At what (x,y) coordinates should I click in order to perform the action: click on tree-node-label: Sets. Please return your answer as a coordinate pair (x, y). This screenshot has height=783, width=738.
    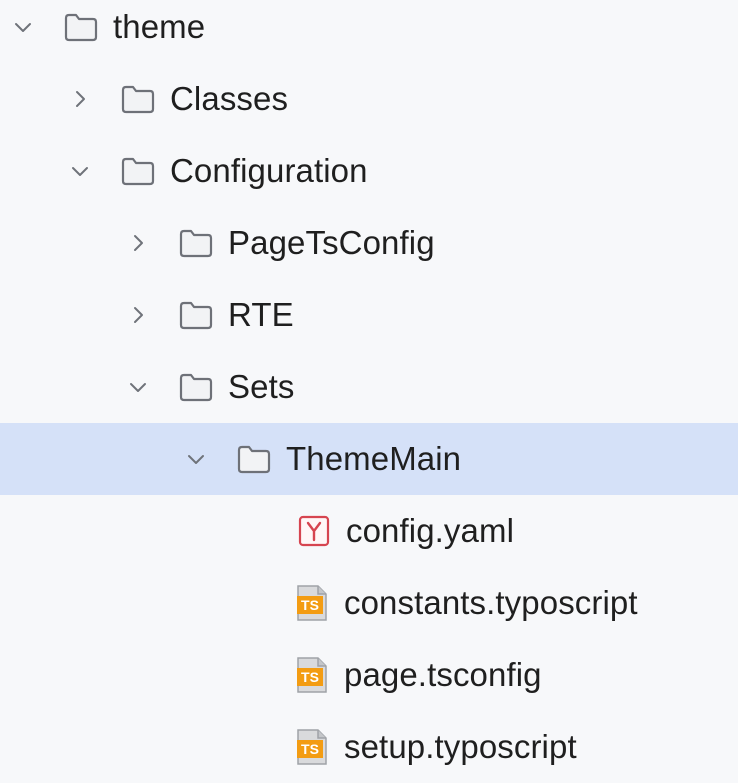
    Looking at the image, I should click on (261, 386).